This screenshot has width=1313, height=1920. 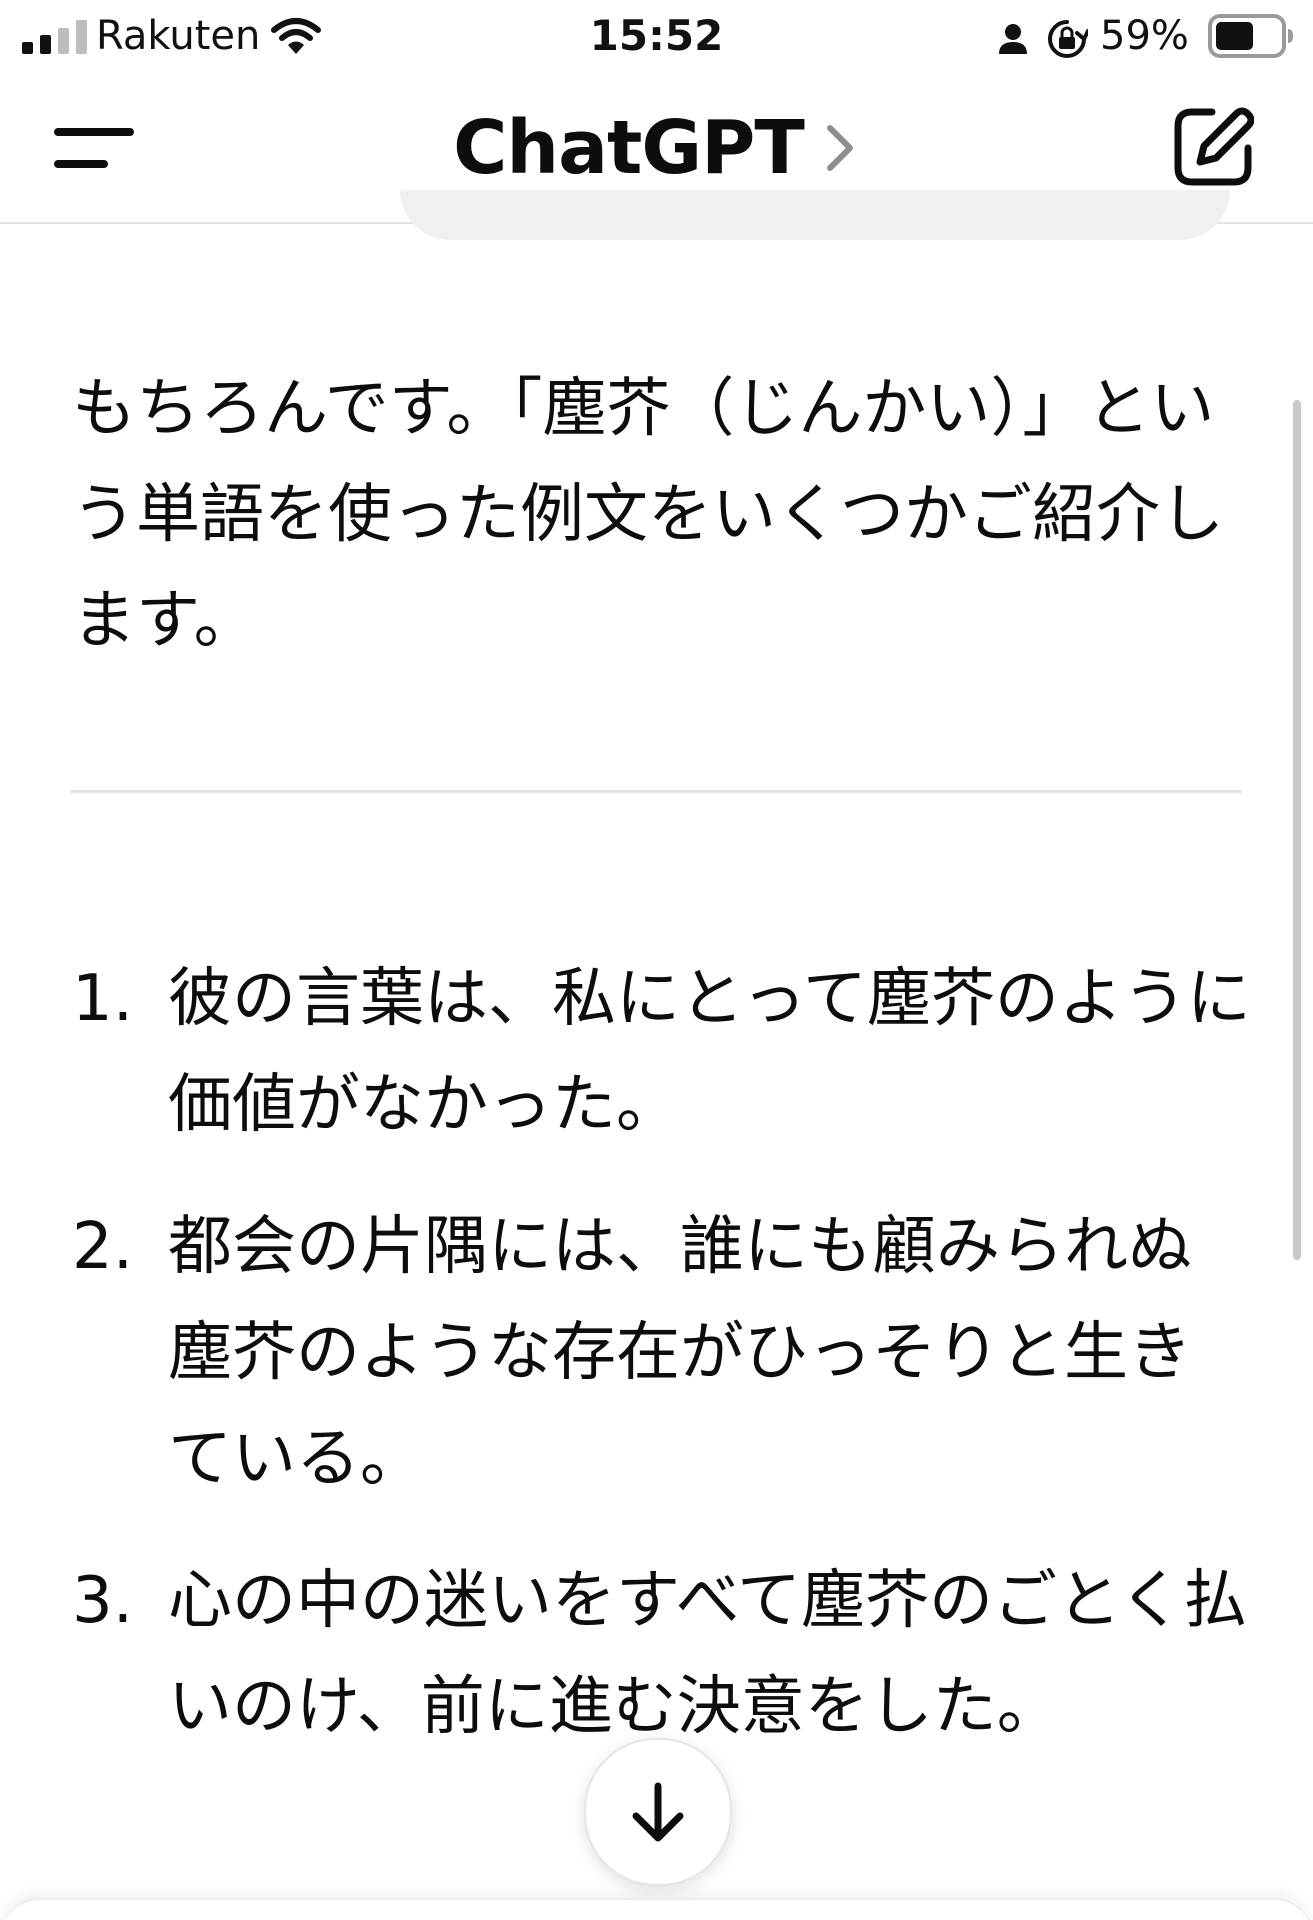 I want to click on status-bar: Rakuten 15:52 59%, so click(x=656, y=36).